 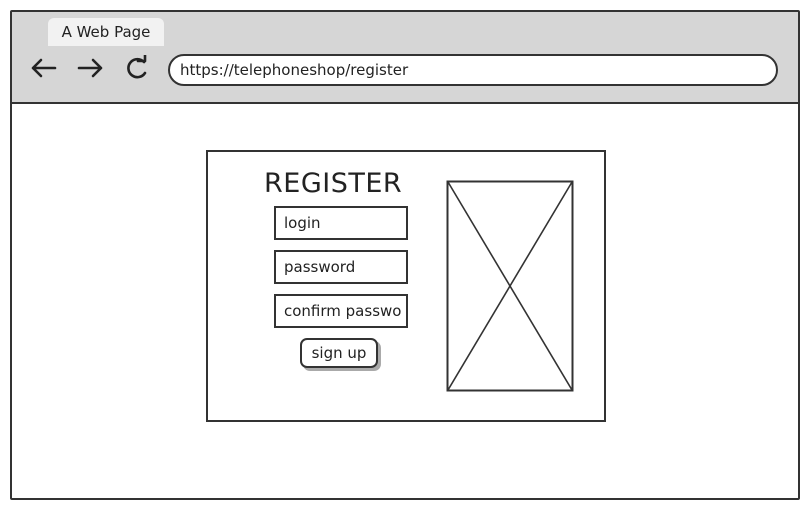 I want to click on forward-button, so click(x=91, y=71).